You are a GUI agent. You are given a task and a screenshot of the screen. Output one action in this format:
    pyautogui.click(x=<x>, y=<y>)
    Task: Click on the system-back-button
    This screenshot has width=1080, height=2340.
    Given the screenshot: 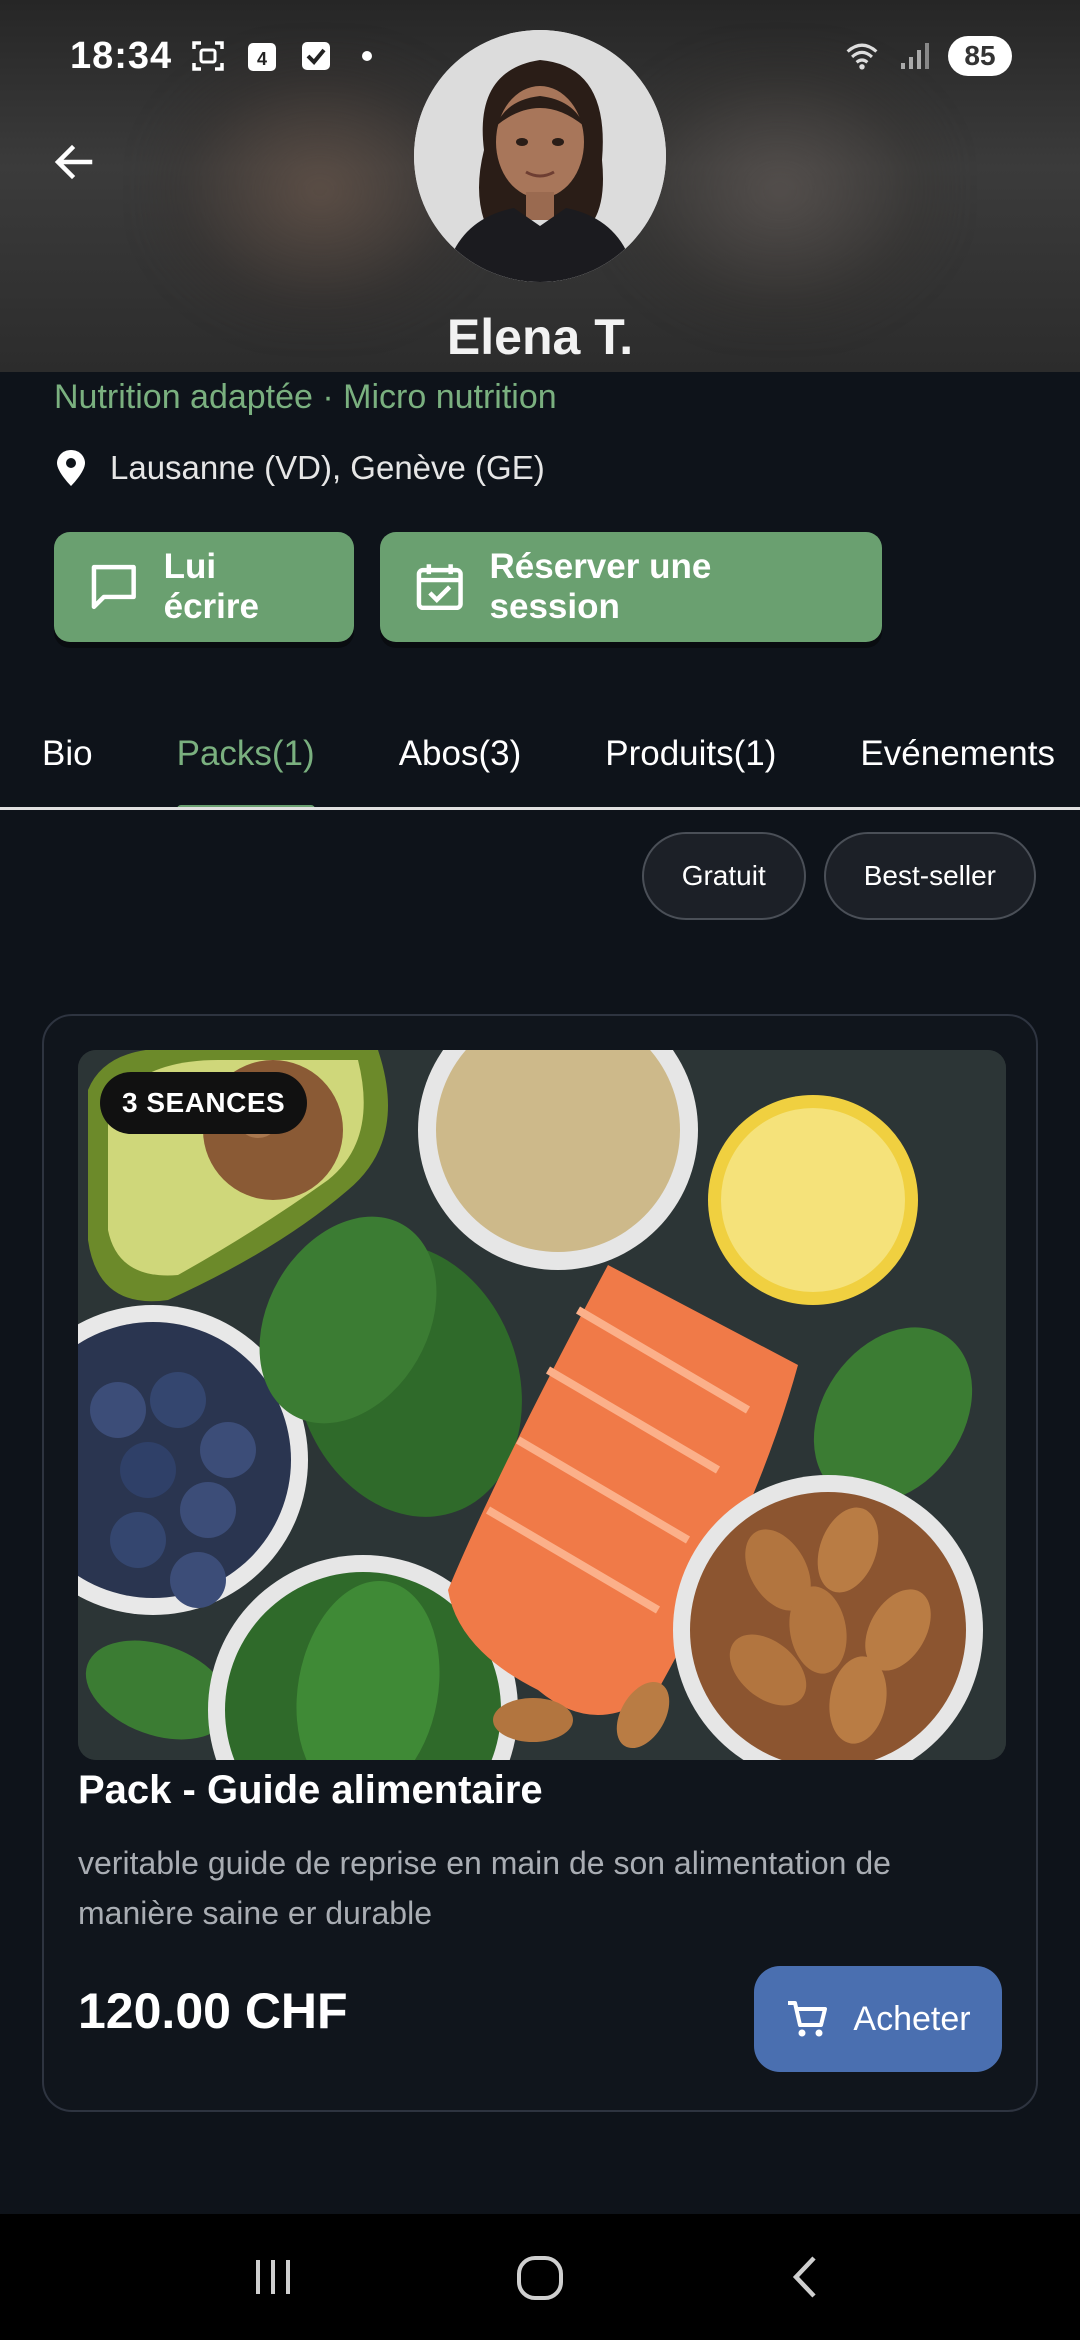 What is the action you would take?
    pyautogui.click(x=807, y=2277)
    